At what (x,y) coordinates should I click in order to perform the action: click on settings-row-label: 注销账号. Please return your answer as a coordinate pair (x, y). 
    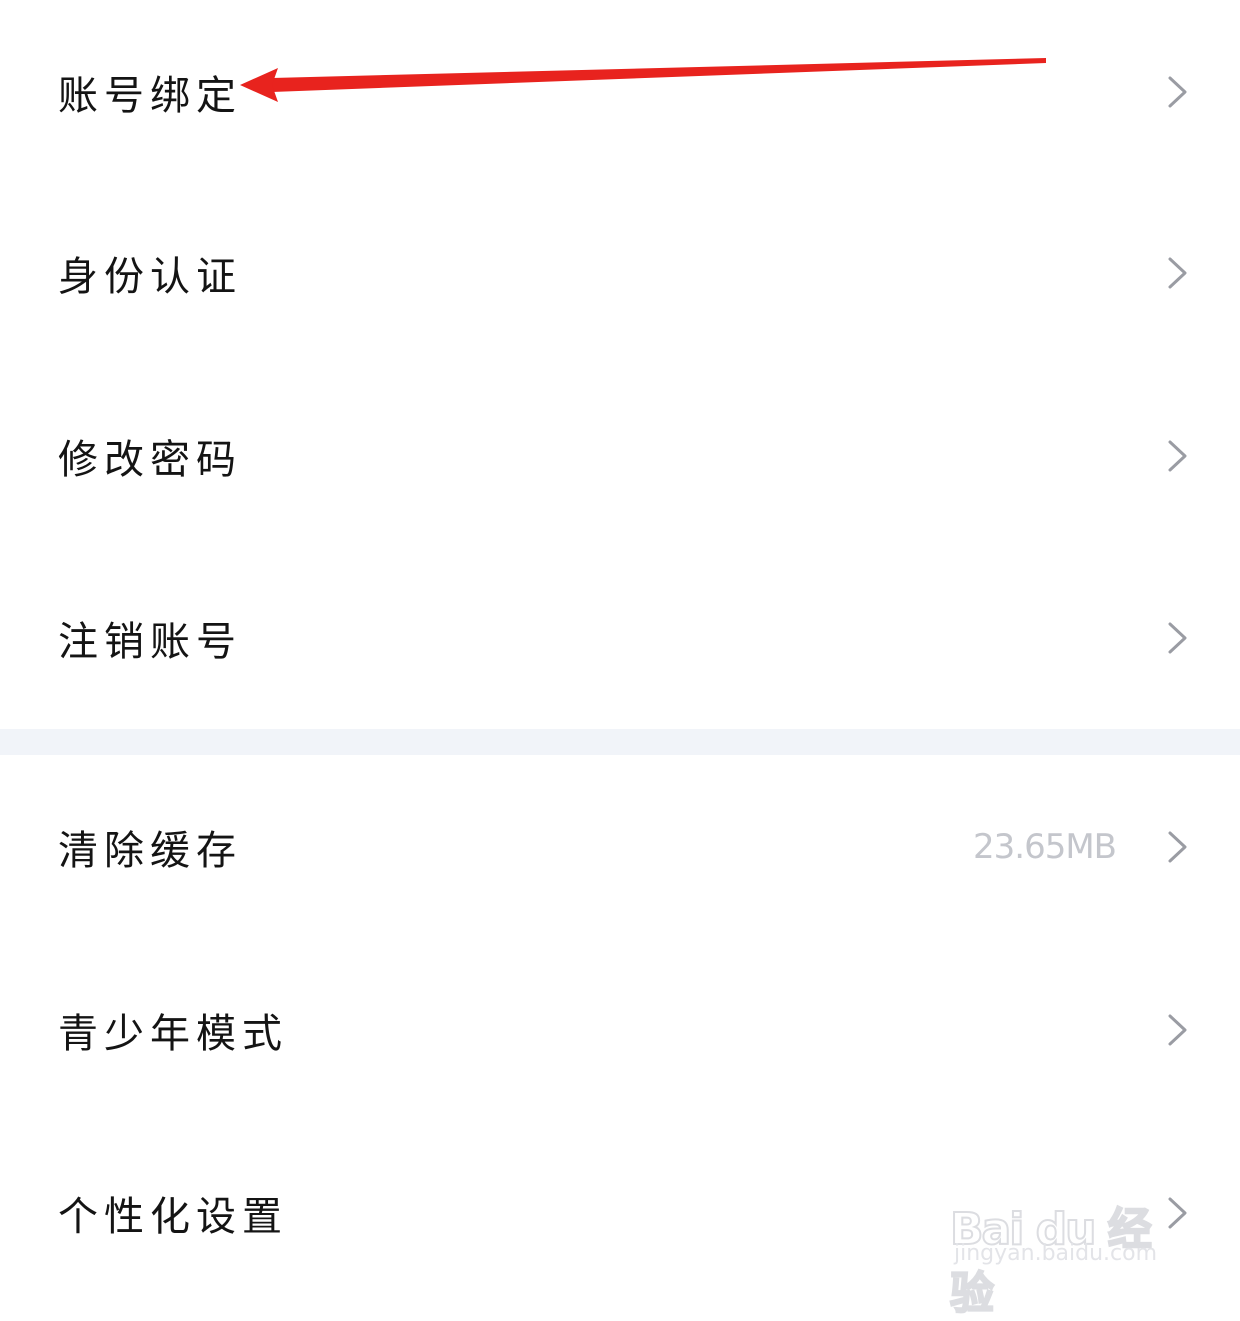
    Looking at the image, I should click on (150, 641).